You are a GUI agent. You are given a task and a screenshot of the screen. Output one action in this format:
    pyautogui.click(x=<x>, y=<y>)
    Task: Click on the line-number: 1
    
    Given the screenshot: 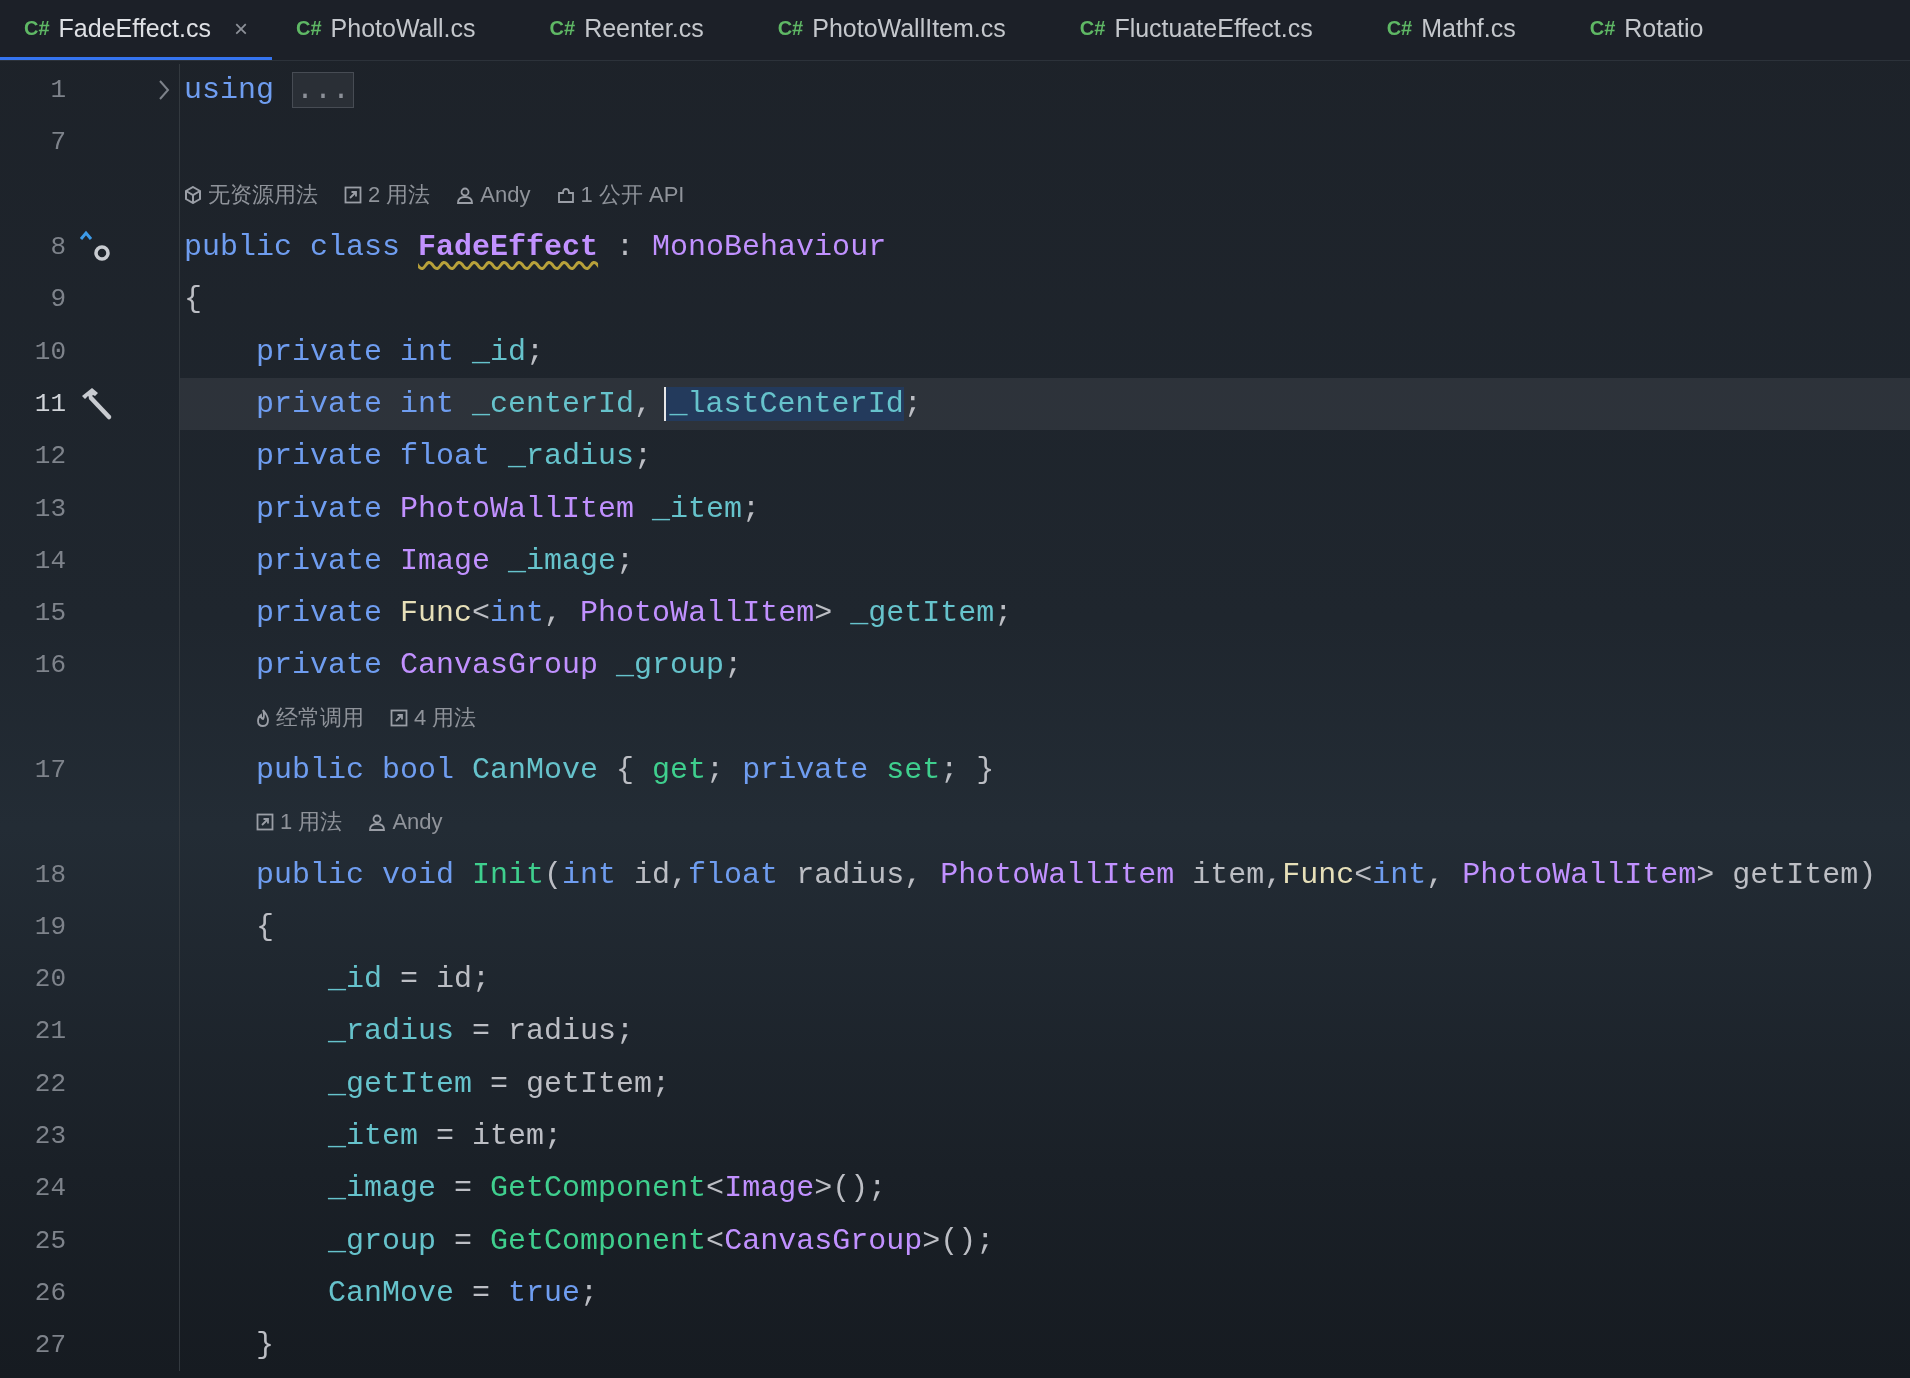 What is the action you would take?
    pyautogui.click(x=58, y=90)
    